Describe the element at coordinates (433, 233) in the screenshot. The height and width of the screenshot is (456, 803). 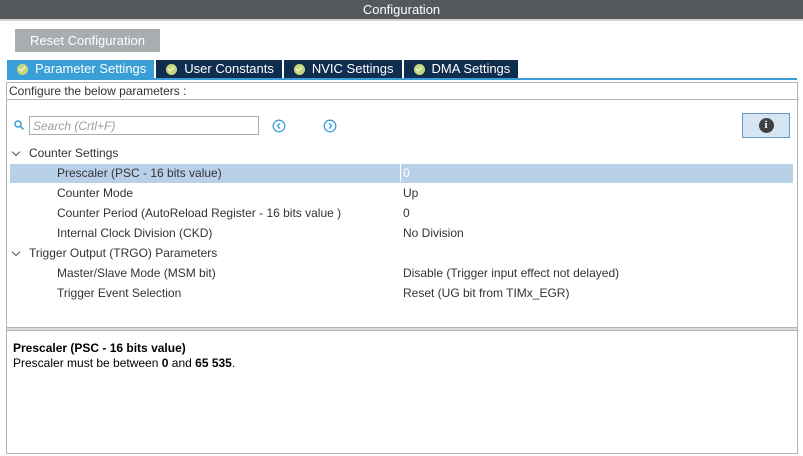
I see `param-value: No Division` at that location.